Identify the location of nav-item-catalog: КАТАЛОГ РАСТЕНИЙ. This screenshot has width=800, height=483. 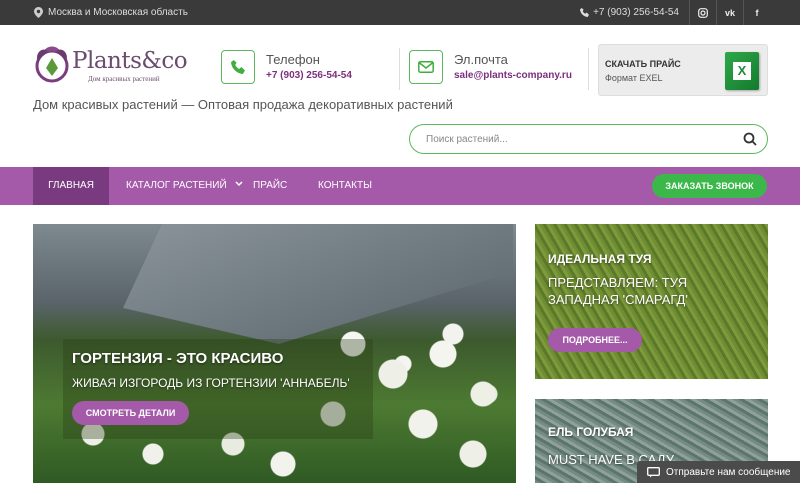
(184, 186).